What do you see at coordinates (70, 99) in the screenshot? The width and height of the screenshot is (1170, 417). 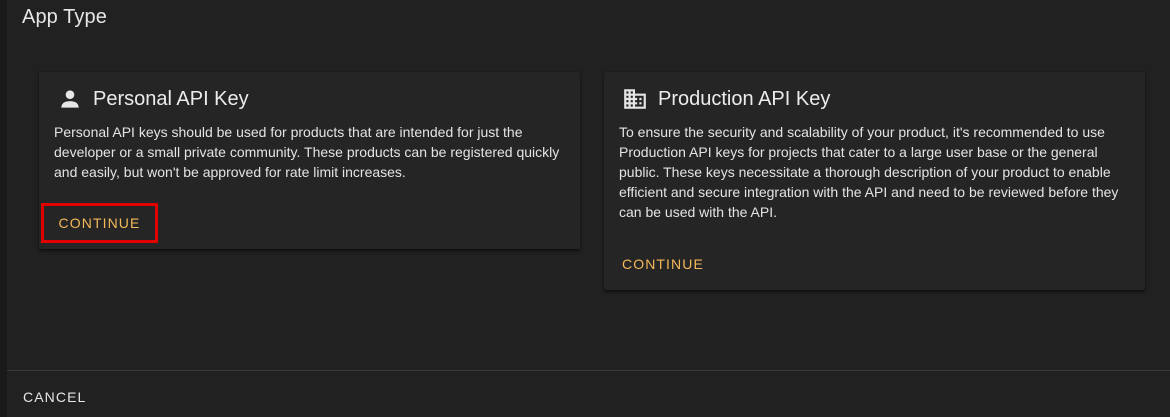 I see `person-icon` at bounding box center [70, 99].